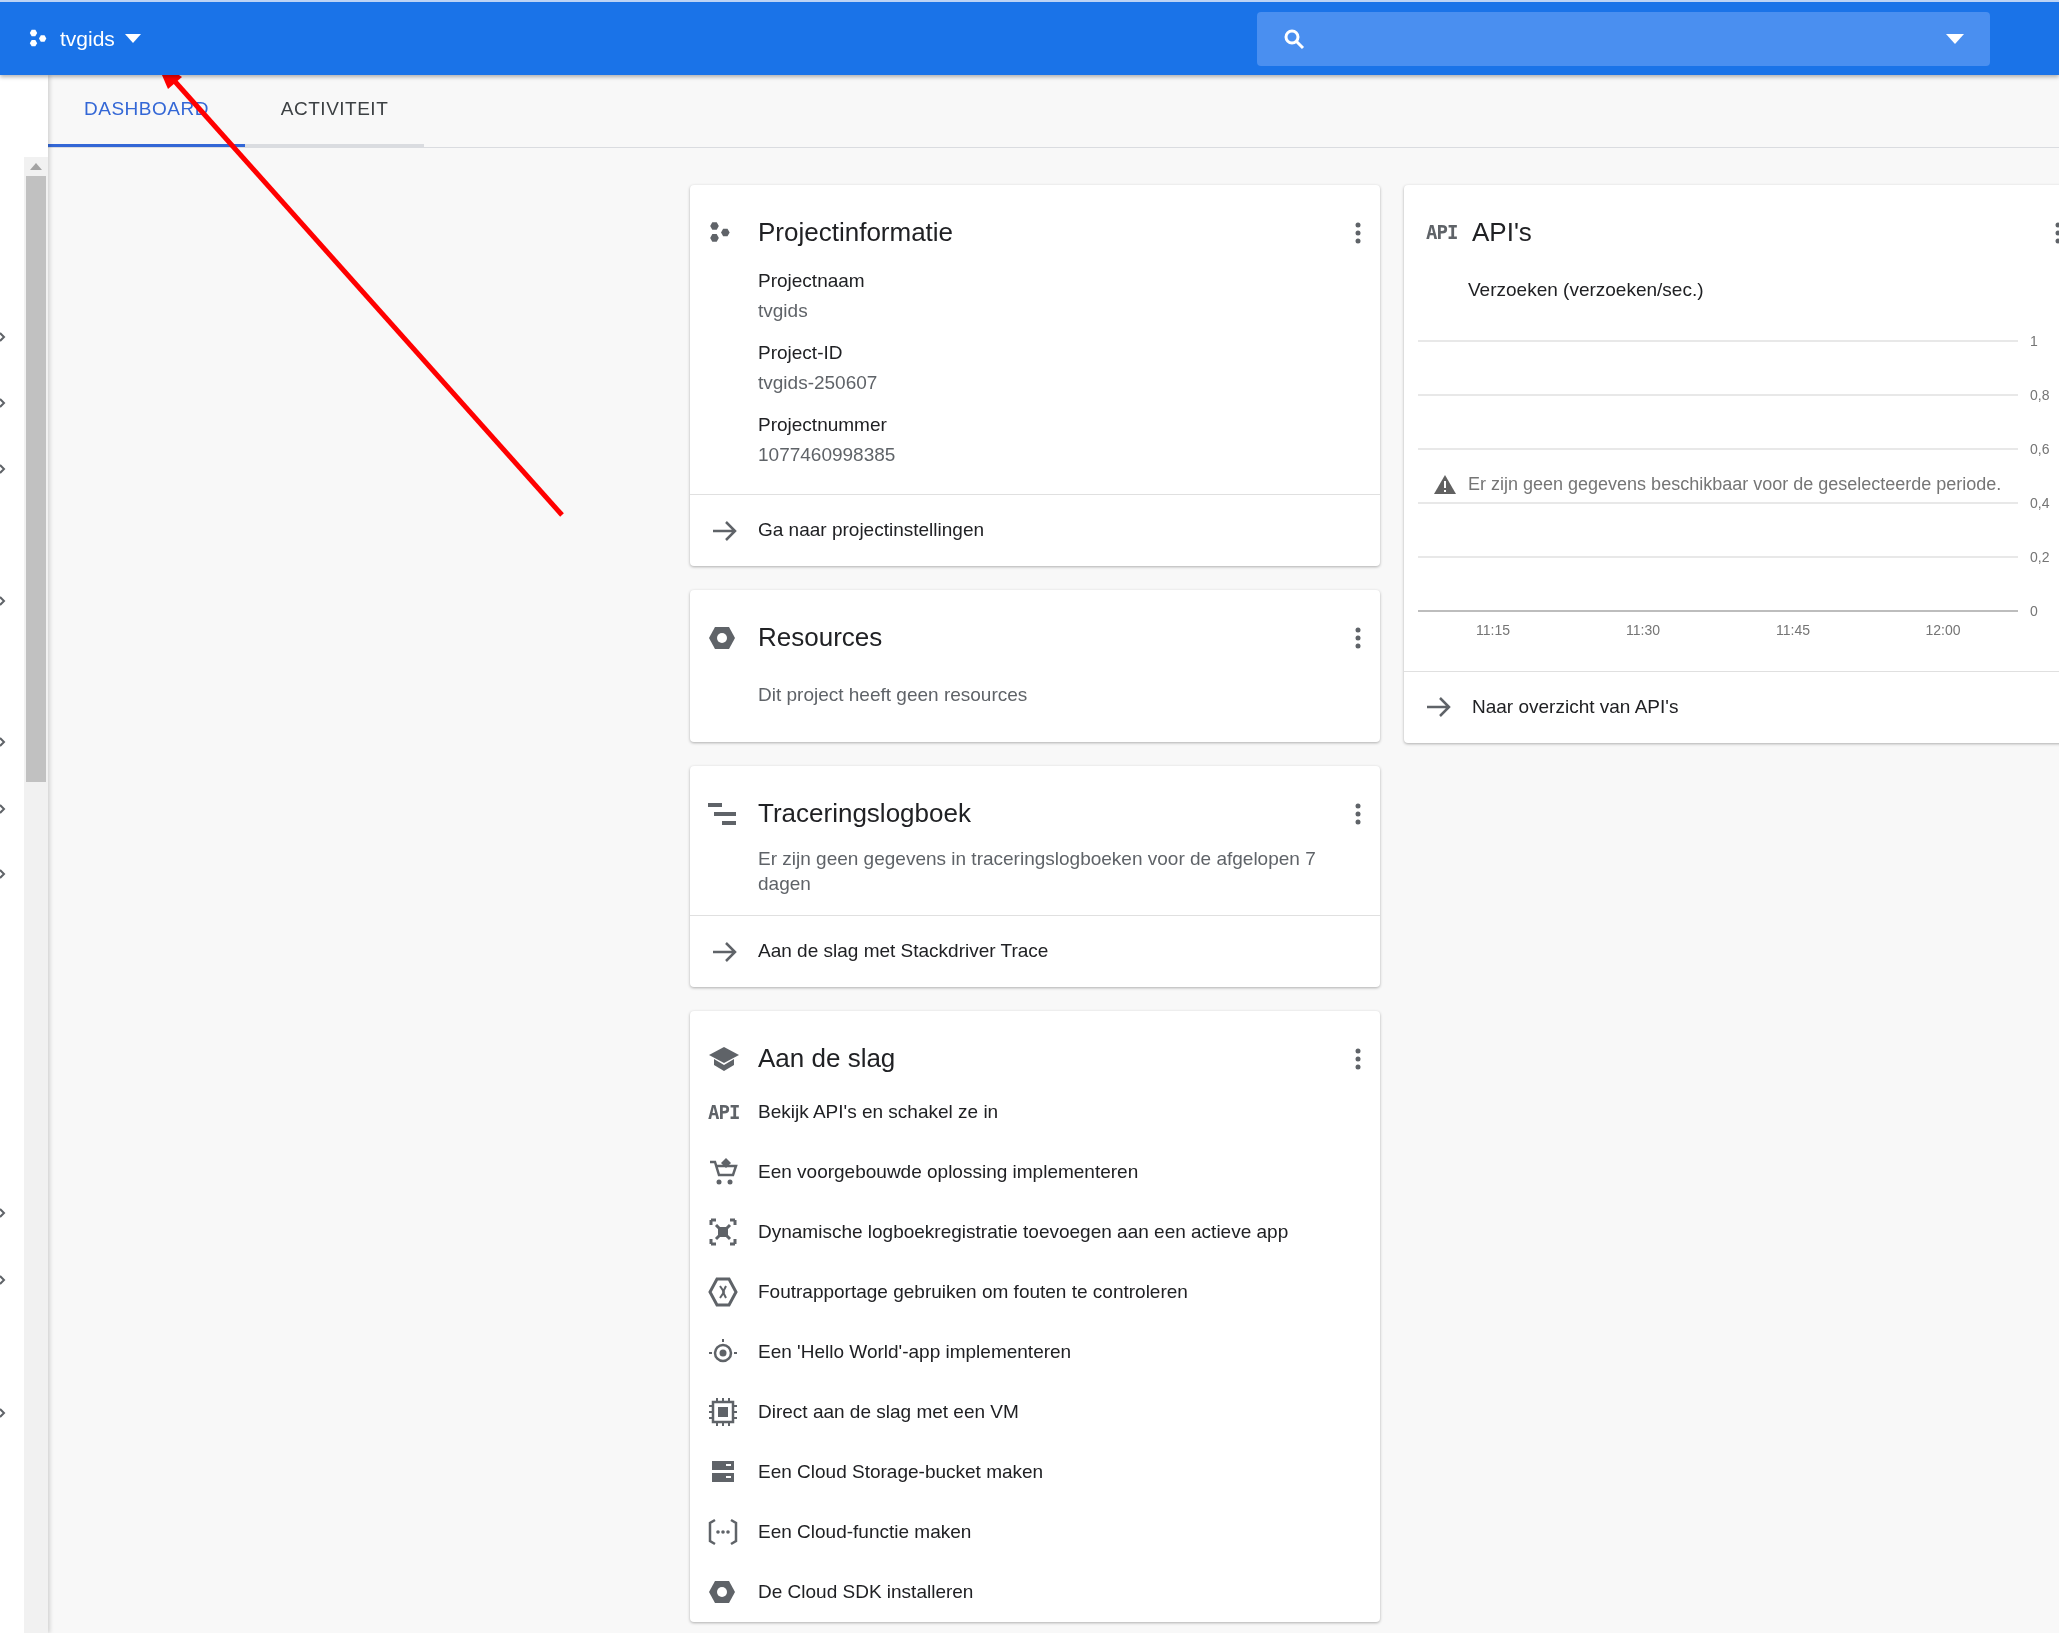 The image size is (2059, 1633). Describe the element at coordinates (723, 1172) in the screenshot. I see `cart-icon` at that location.